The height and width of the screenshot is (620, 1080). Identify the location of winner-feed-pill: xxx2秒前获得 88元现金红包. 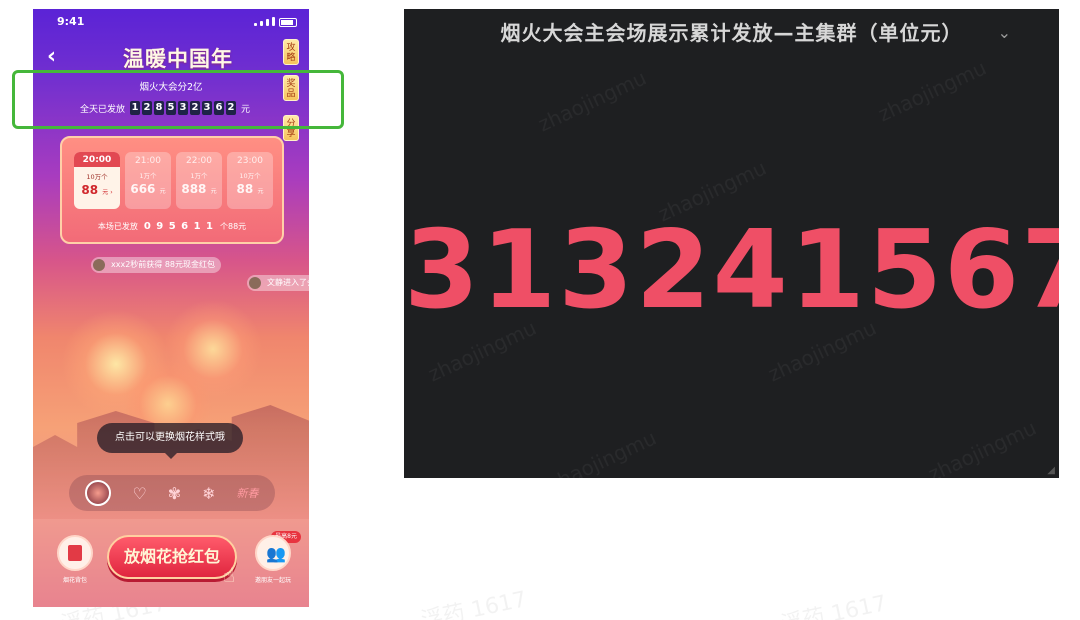
(156, 265).